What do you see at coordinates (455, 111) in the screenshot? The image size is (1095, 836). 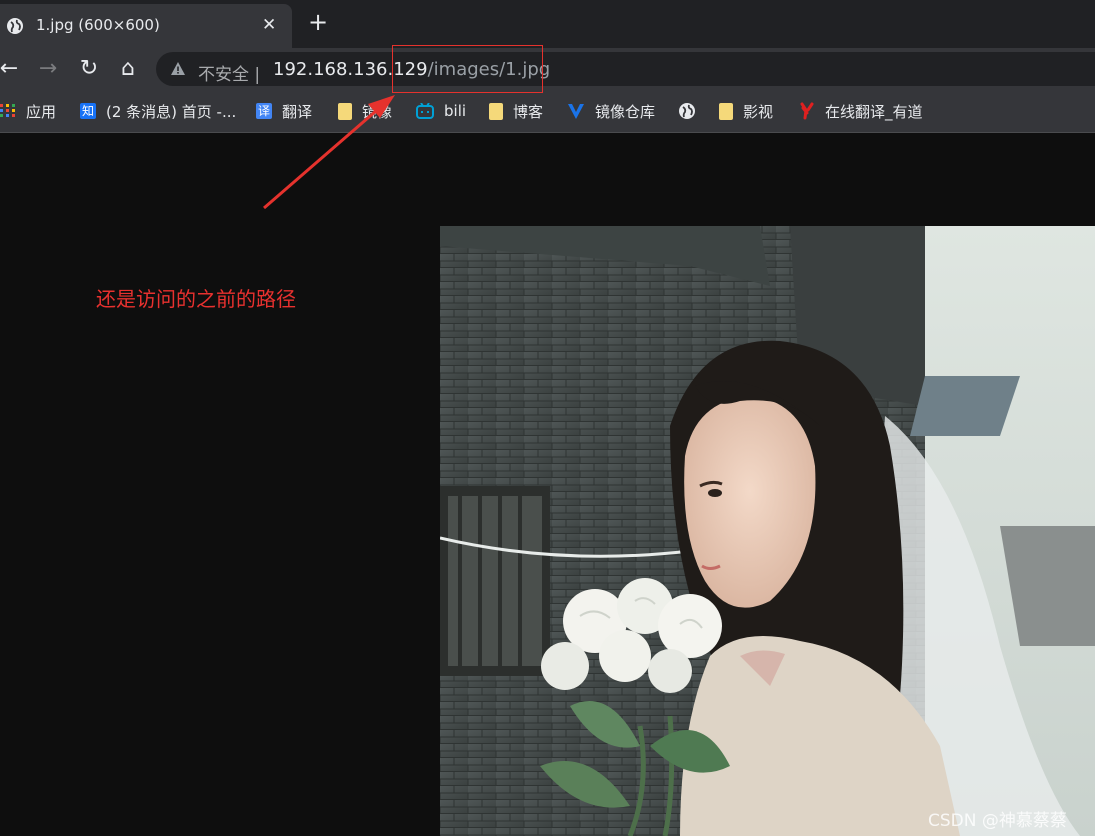 I see `bookmark-label: bili` at bounding box center [455, 111].